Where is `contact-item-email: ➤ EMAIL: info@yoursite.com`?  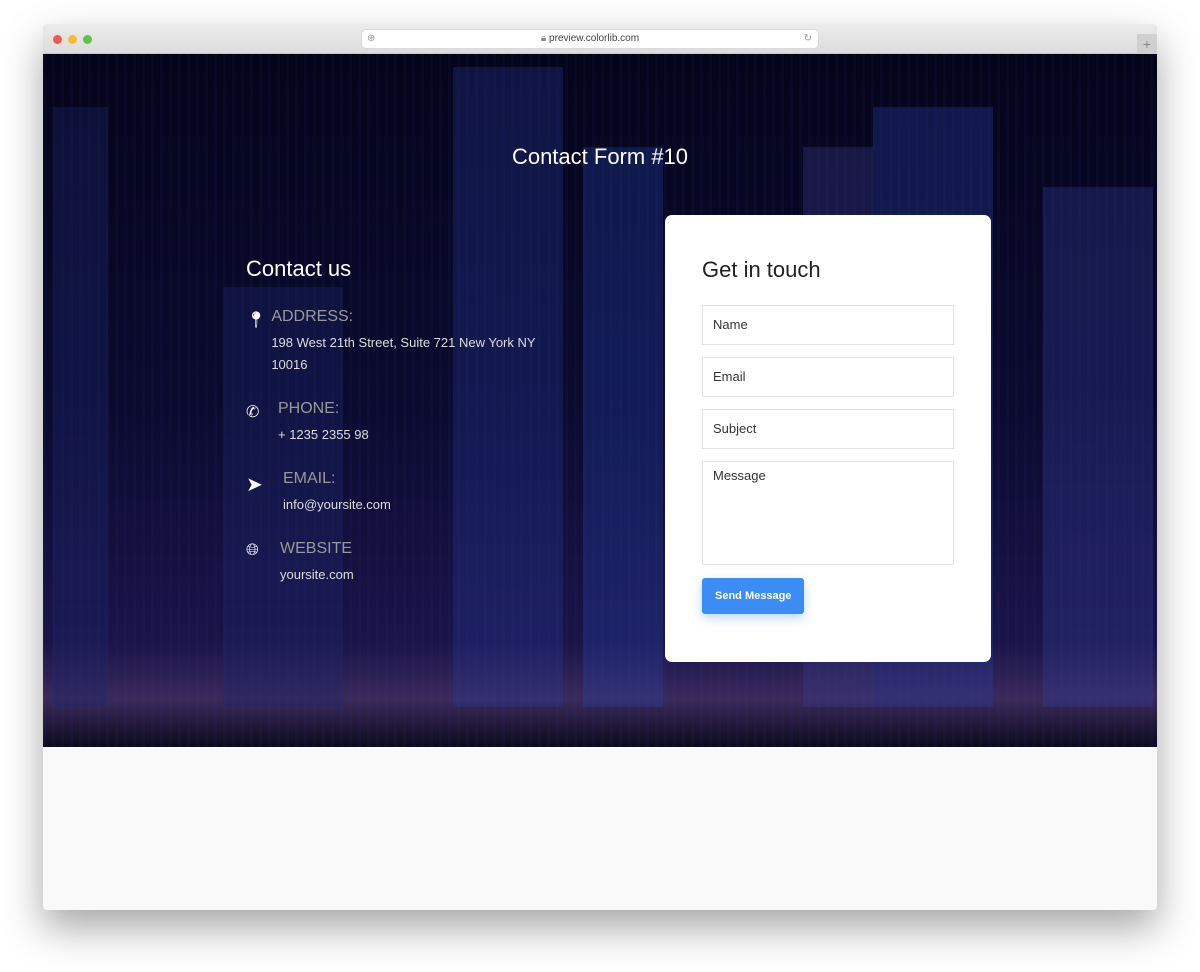
contact-item-email: ➤ EMAIL: info@yoursite.com is located at coordinates (396, 493).